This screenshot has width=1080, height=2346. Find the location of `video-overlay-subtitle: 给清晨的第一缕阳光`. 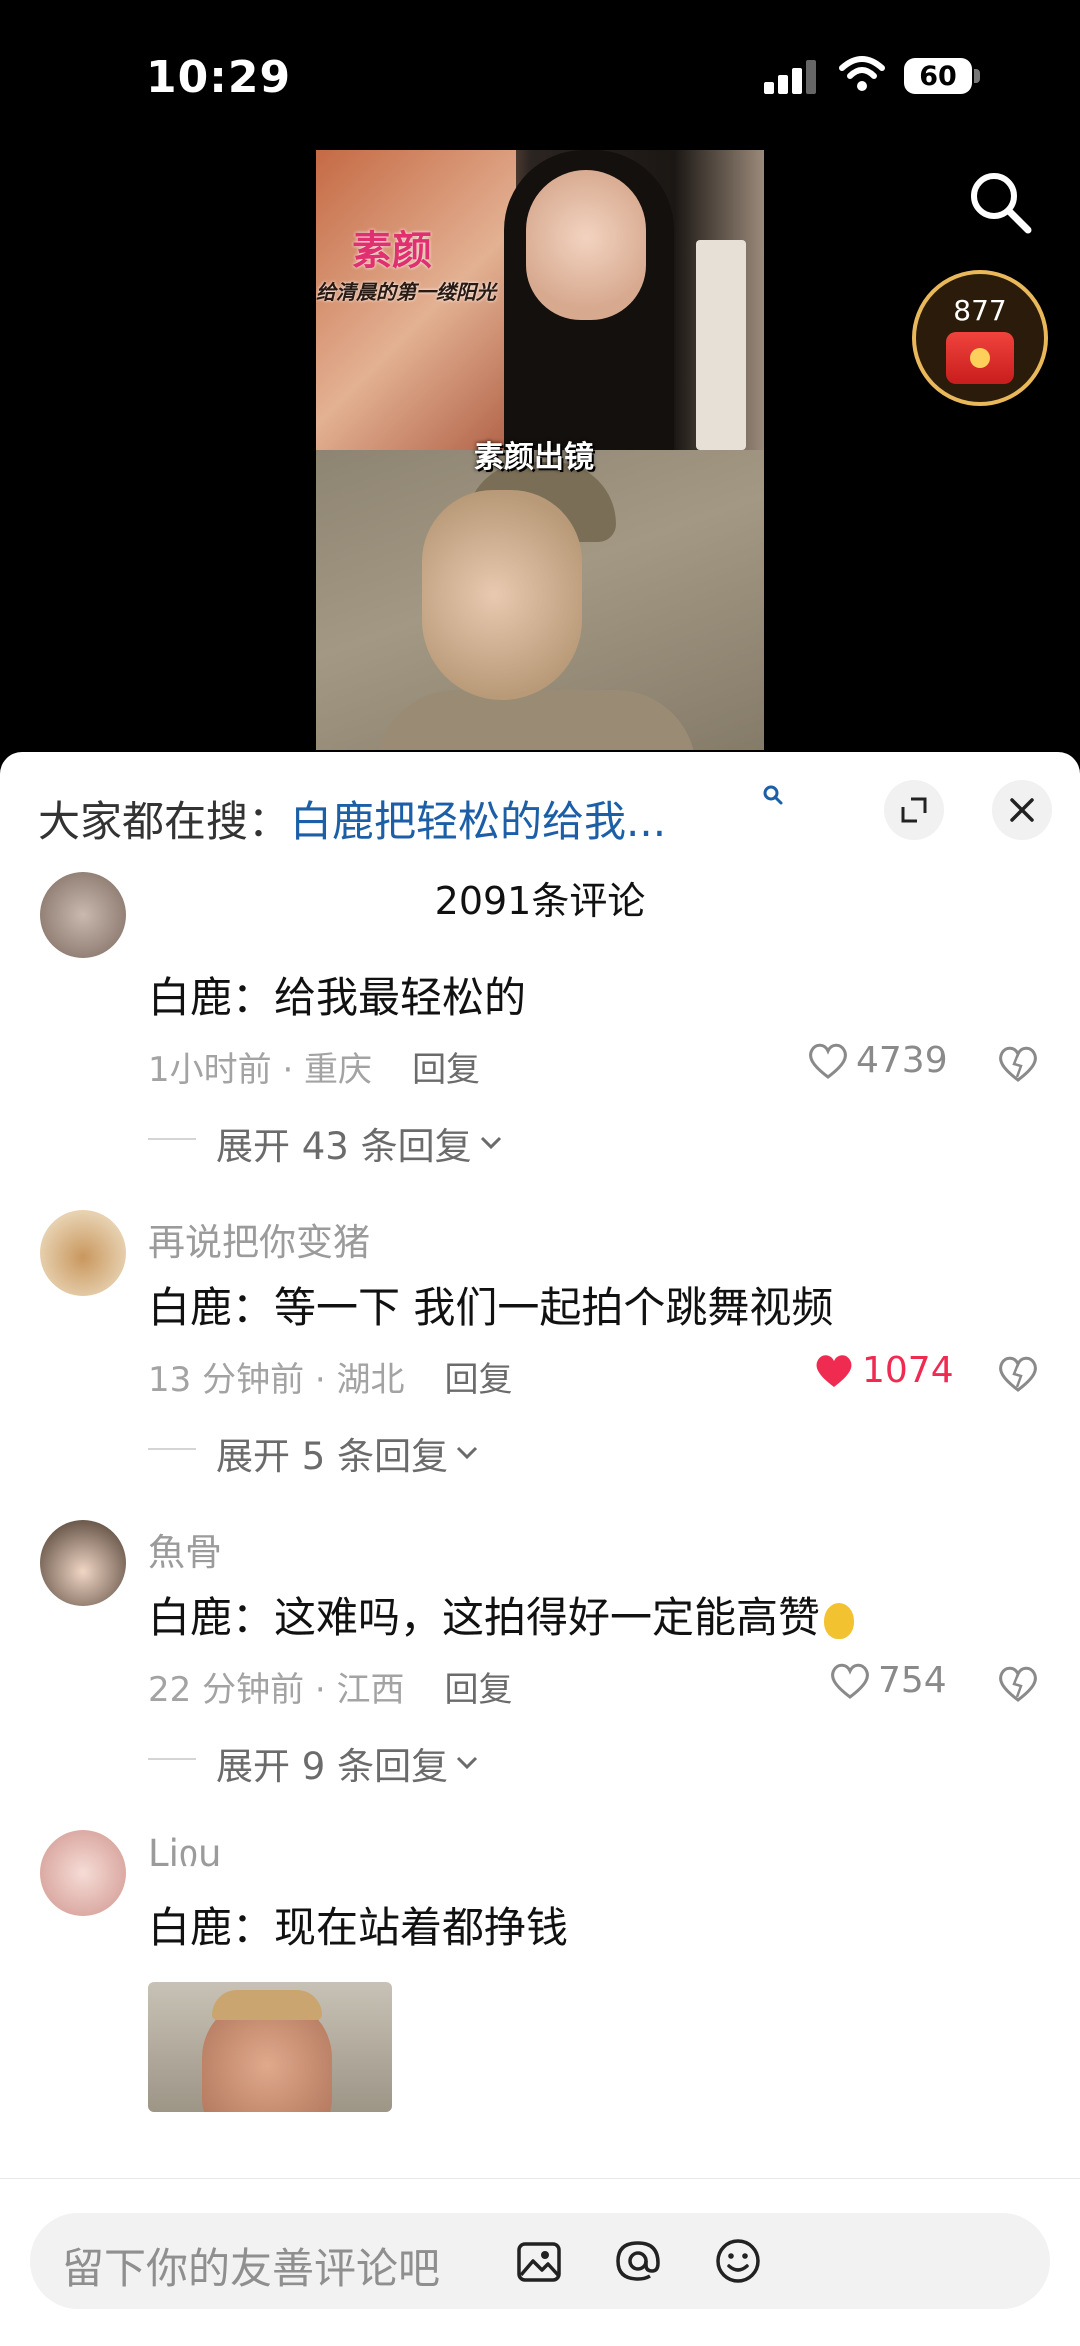

video-overlay-subtitle: 给清晨的第一缕阳光 is located at coordinates (406, 292).